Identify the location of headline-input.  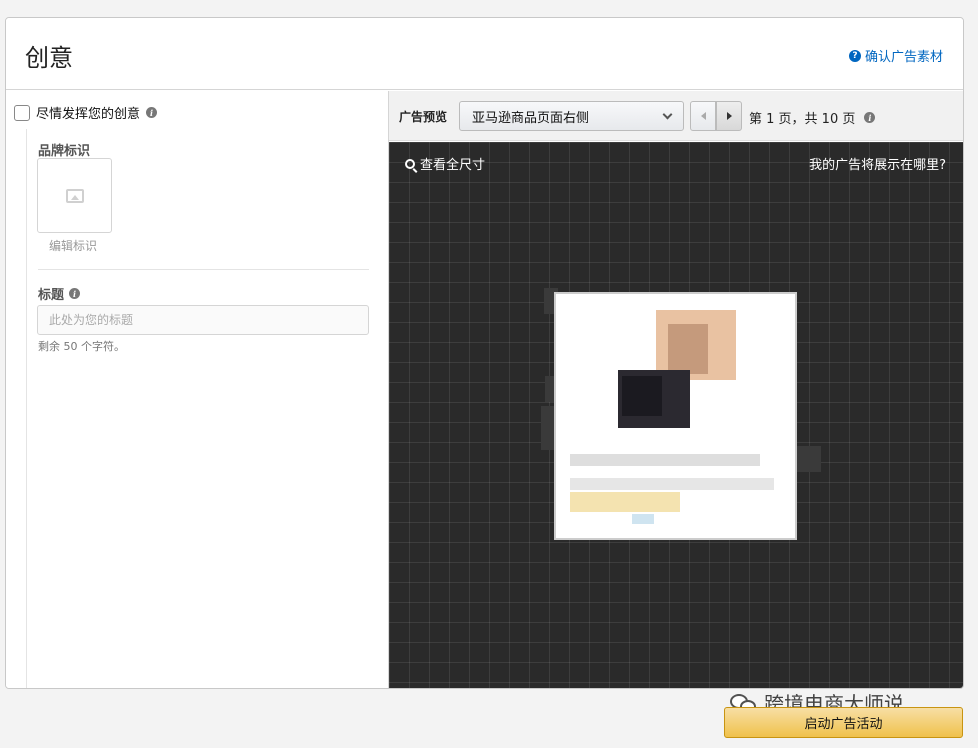
(203, 320).